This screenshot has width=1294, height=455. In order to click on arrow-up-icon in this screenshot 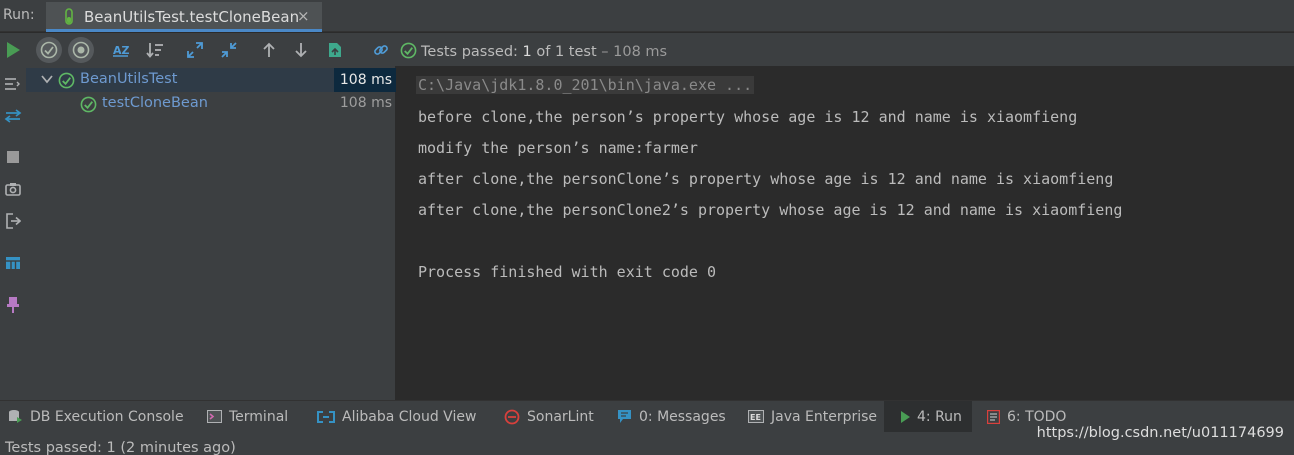, I will do `click(269, 49)`.